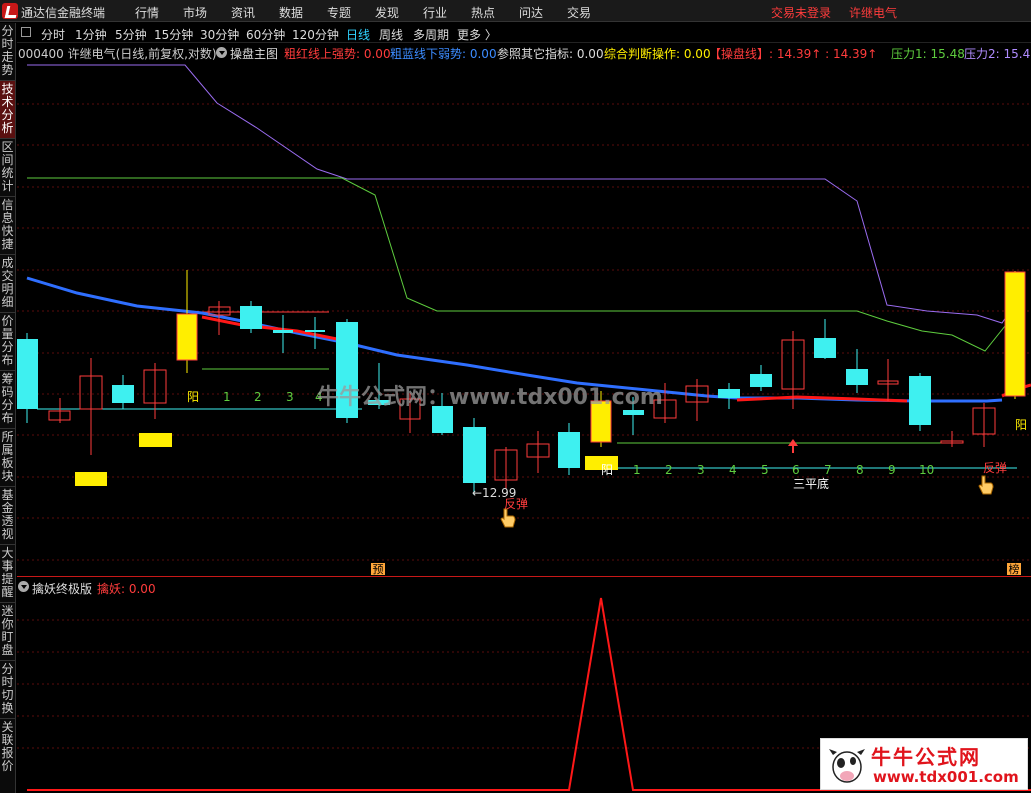  I want to click on sidebar-tab-deals: 成交明细, so click(7, 284).